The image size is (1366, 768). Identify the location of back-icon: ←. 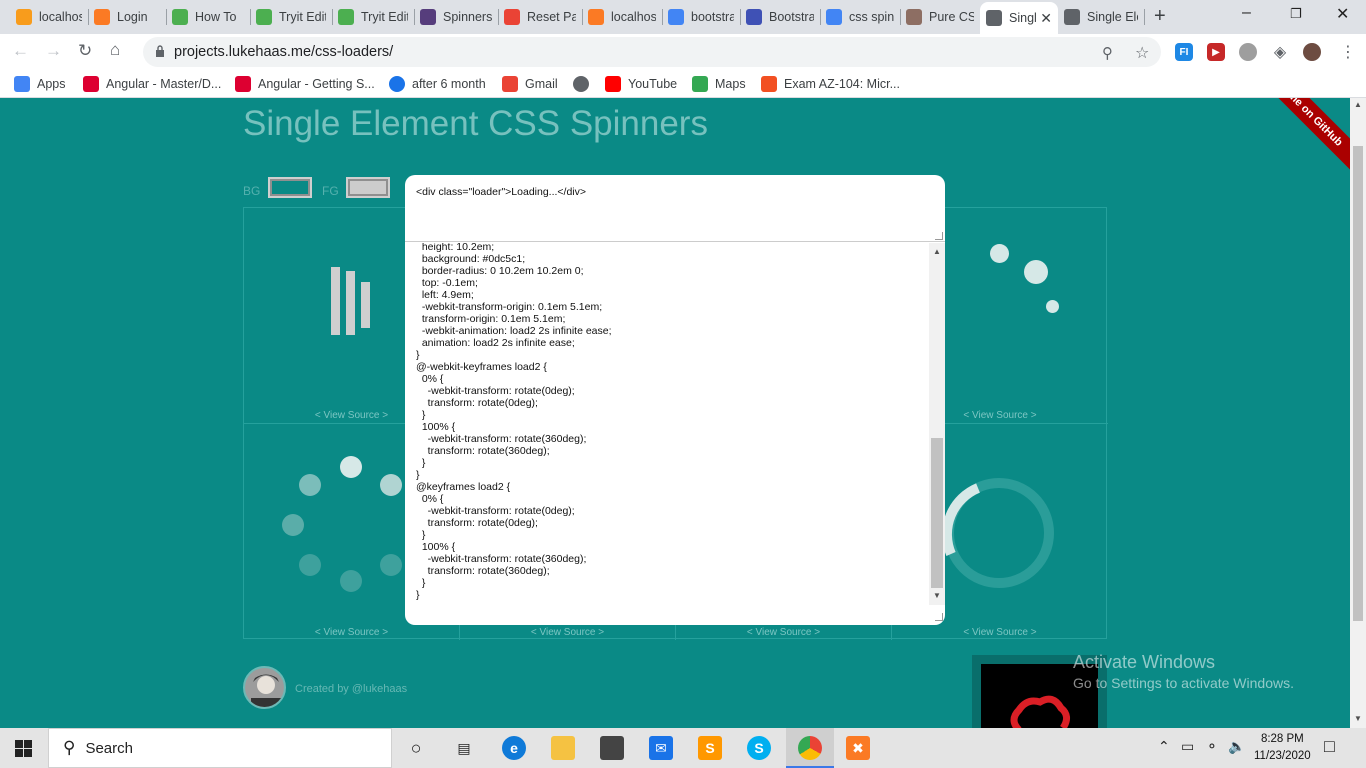
(20, 51).